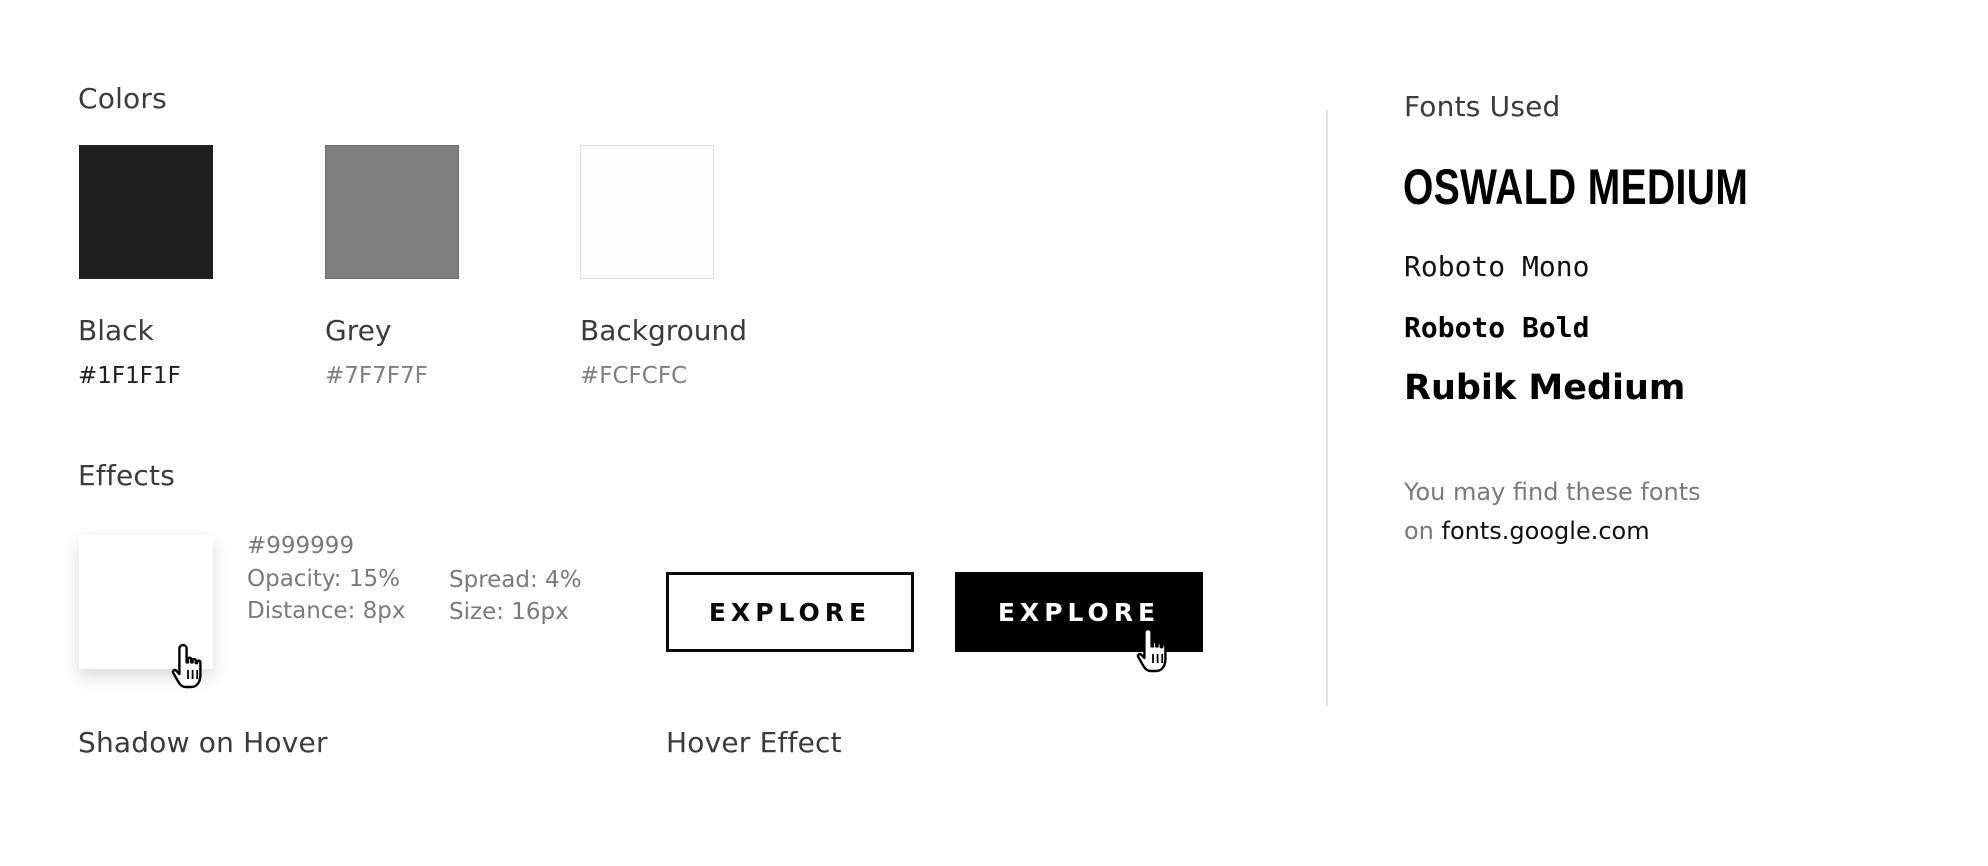 The height and width of the screenshot is (866, 1988). I want to click on font-sample-roboto-bold: Roboto Bold, so click(1497, 327).